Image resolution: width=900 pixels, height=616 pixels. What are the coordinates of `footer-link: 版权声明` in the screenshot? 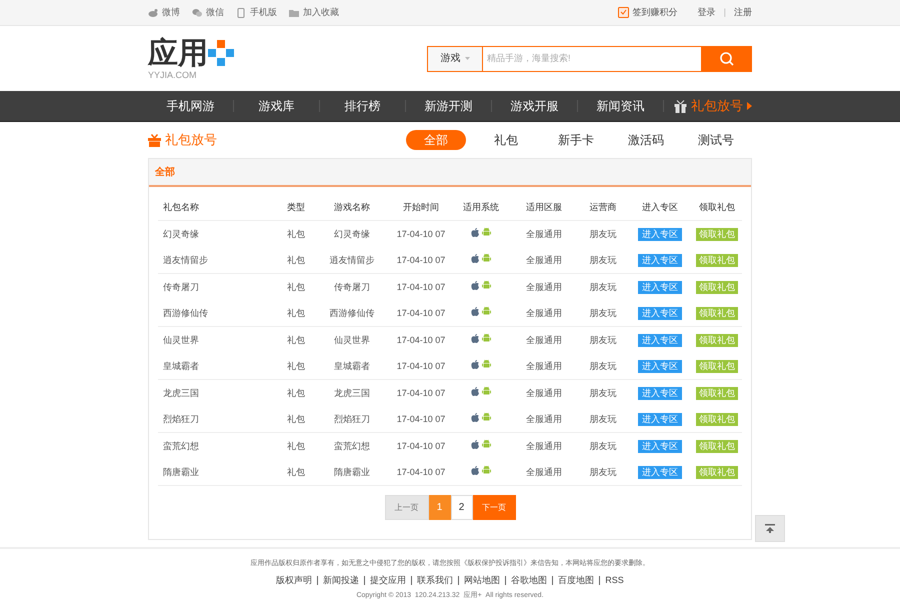 It's located at (294, 580).